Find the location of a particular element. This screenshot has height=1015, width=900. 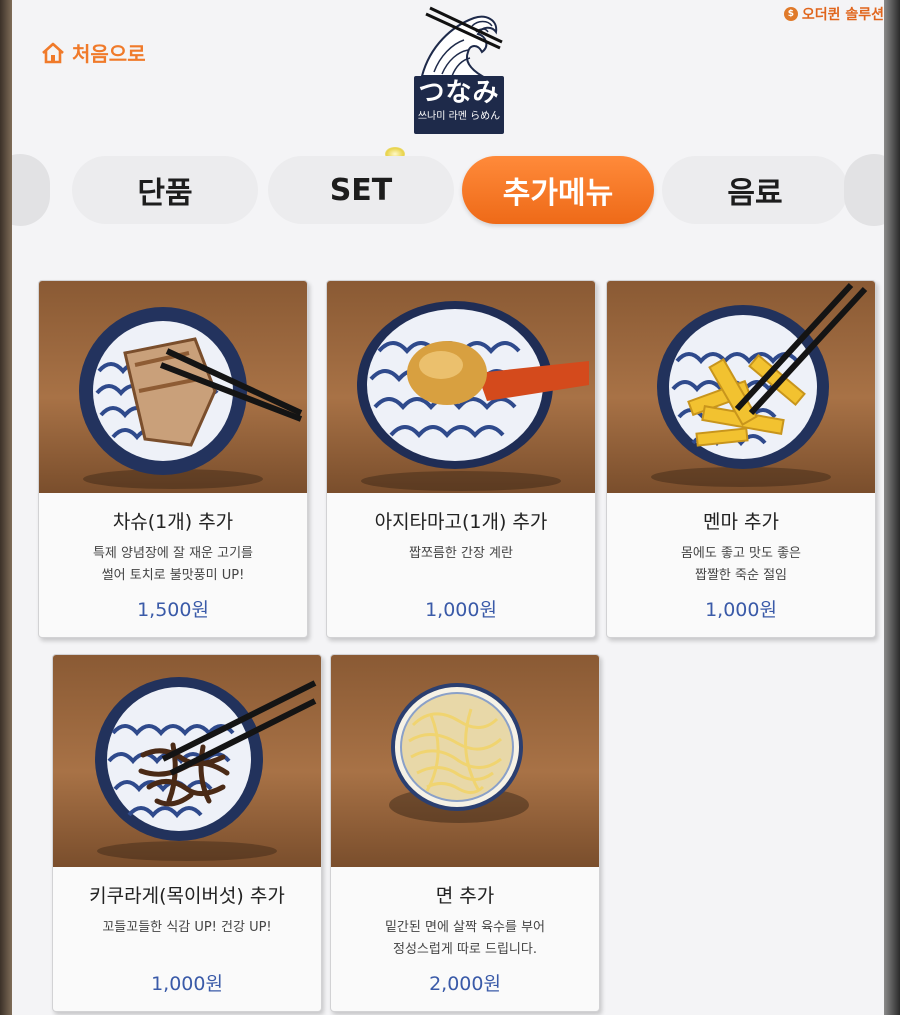

tab-single: 단품 is located at coordinates (165, 190).